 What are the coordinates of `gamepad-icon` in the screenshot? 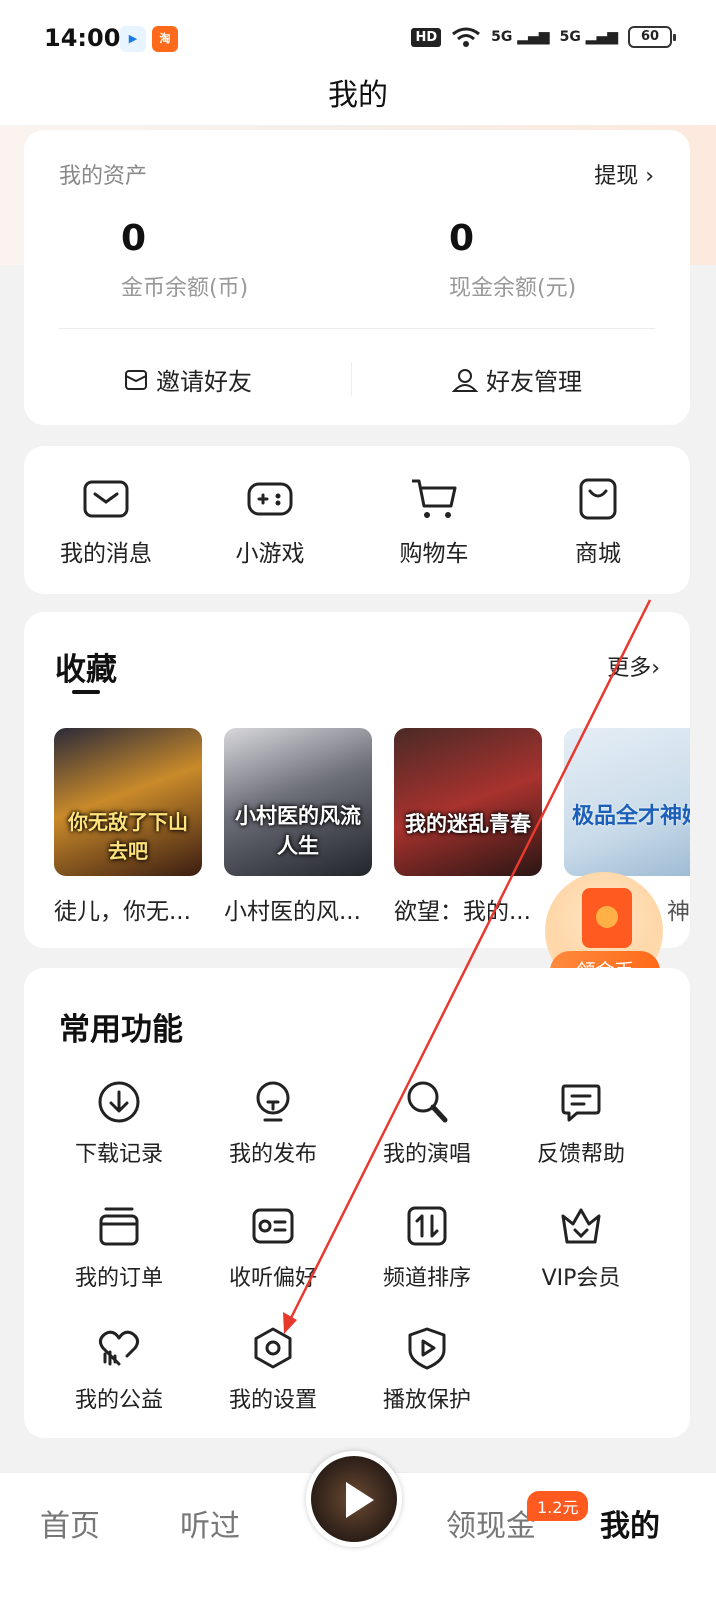 It's located at (270, 499).